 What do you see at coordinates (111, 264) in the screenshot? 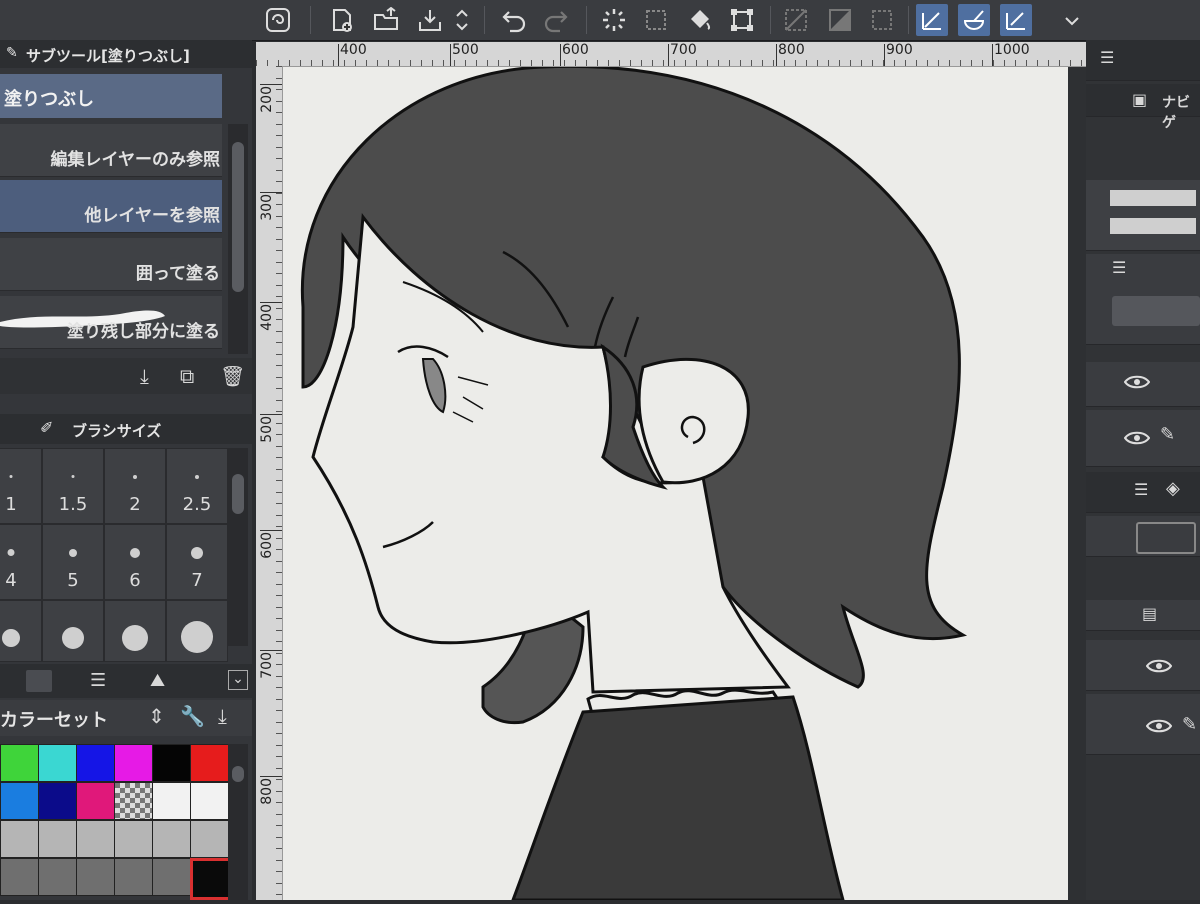
I see `subtool-item-enclose-fill: 囲って塗る` at bounding box center [111, 264].